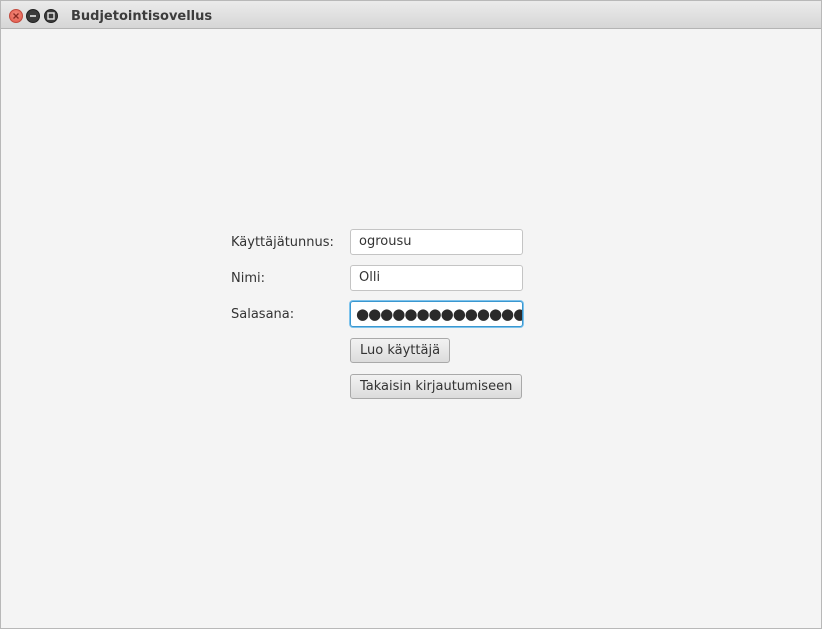 This screenshot has width=822, height=629. What do you see at coordinates (411, 15) in the screenshot?
I see `title-bar: Budjetointisovellus` at bounding box center [411, 15].